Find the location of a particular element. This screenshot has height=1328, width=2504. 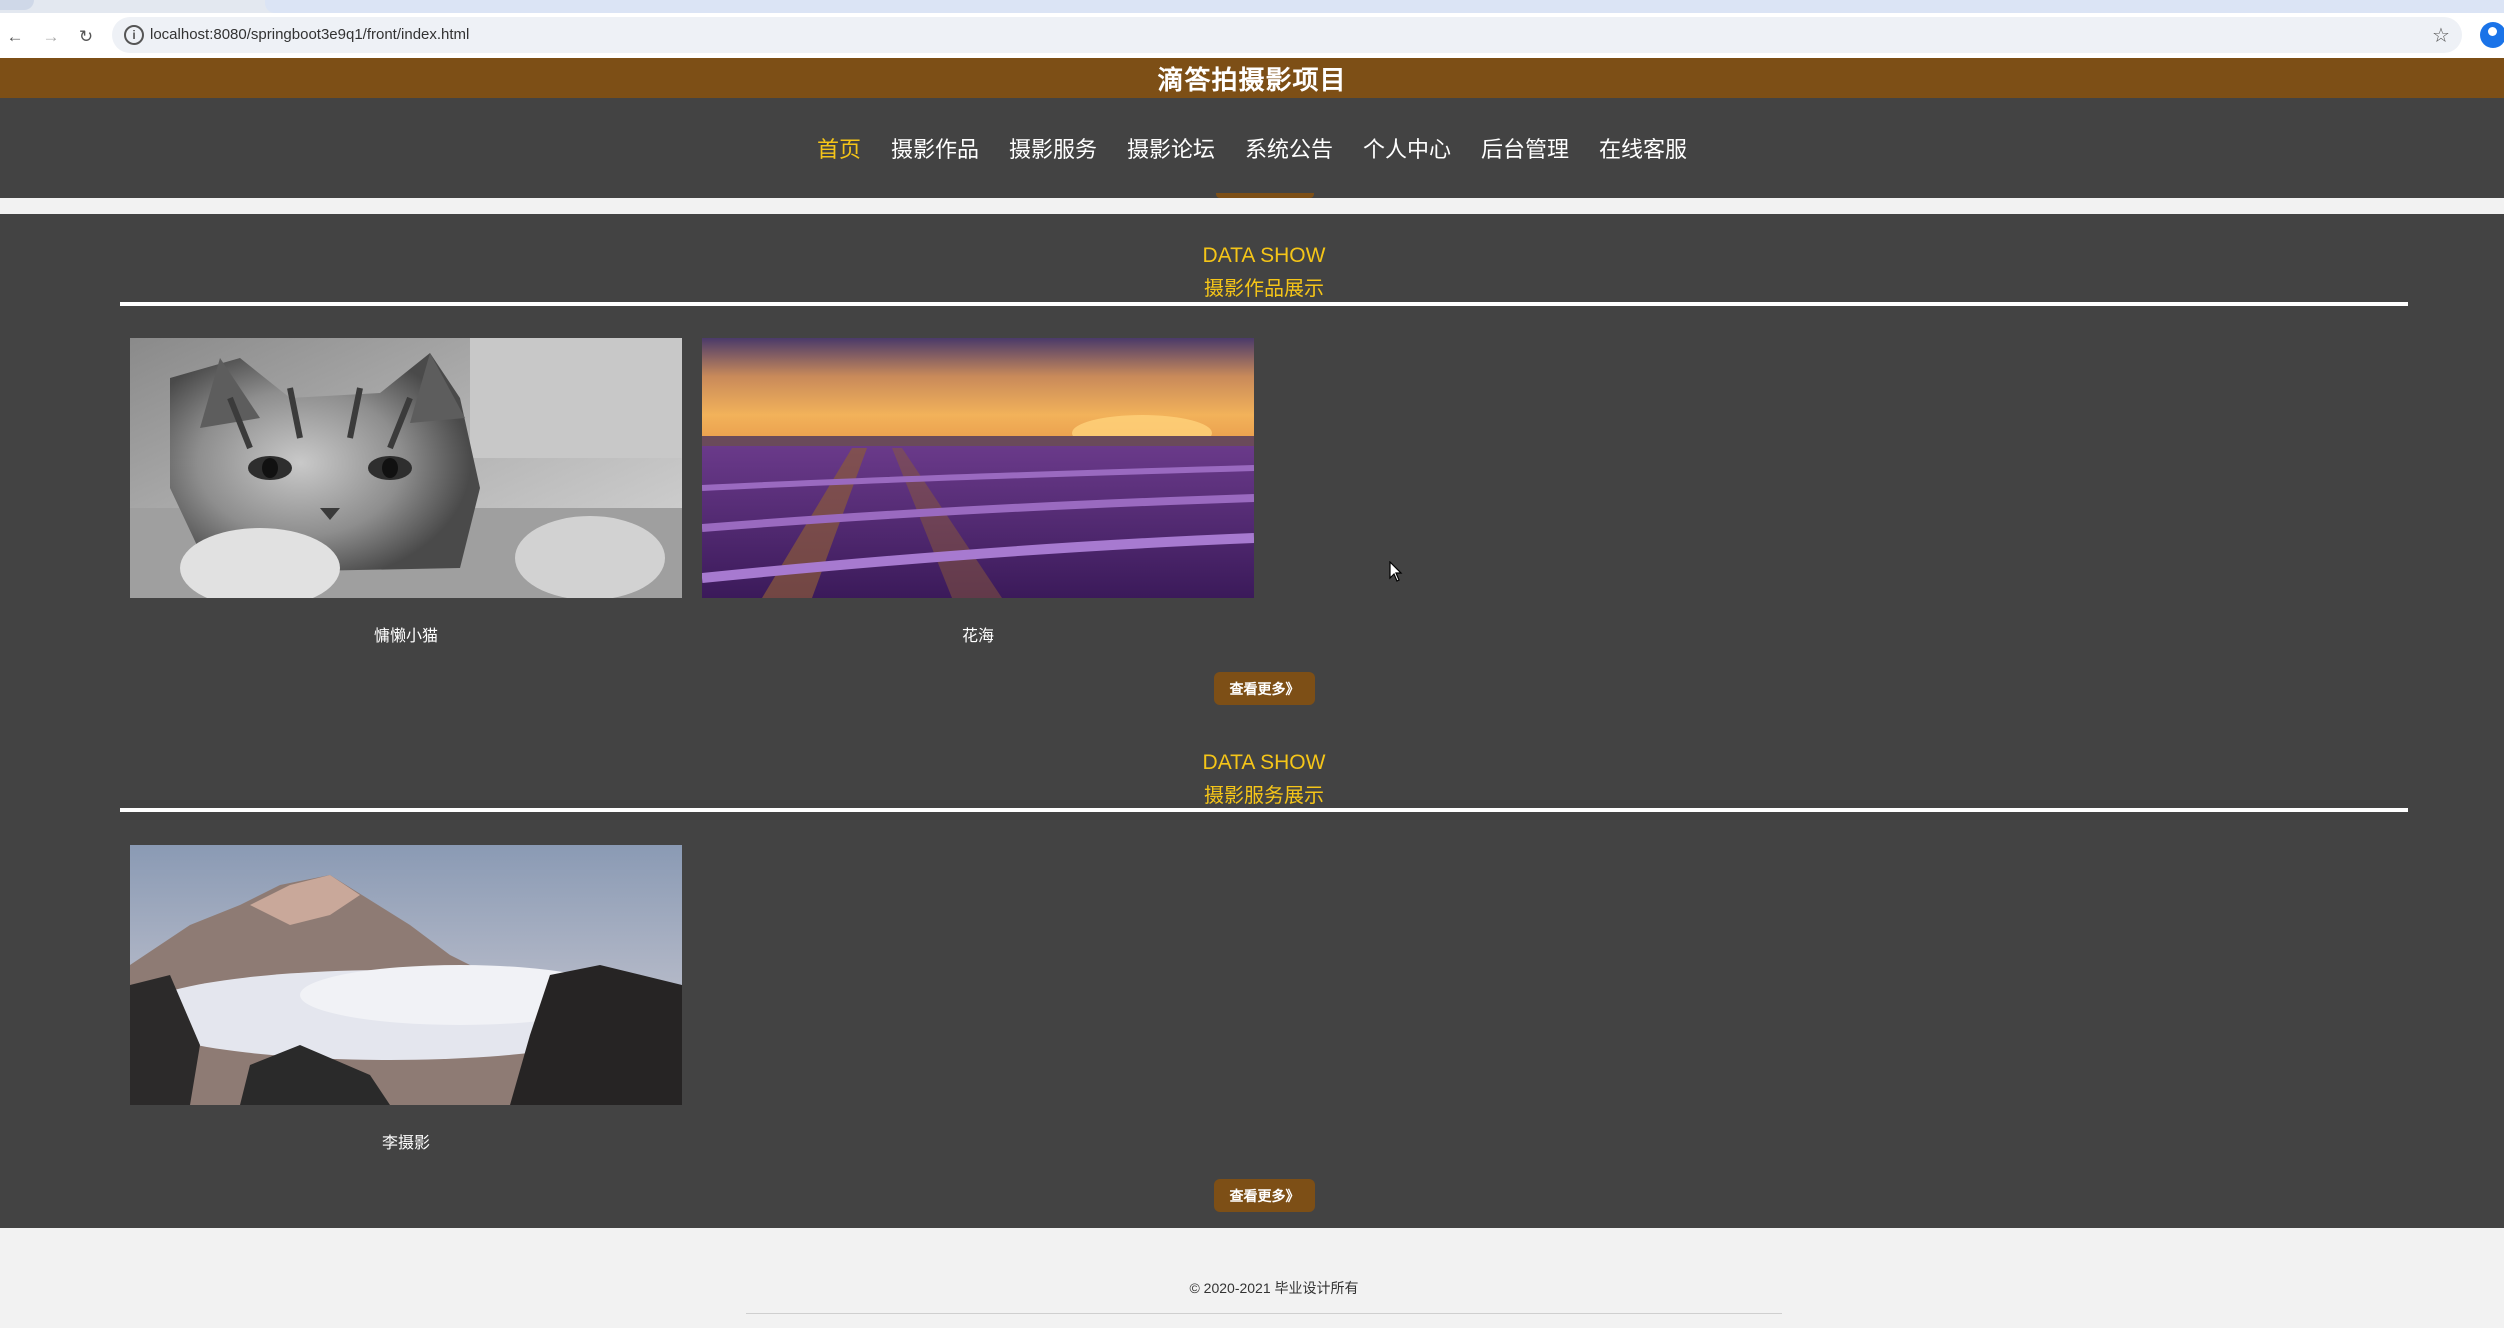

reload-icon: ↻ is located at coordinates (86, 37).